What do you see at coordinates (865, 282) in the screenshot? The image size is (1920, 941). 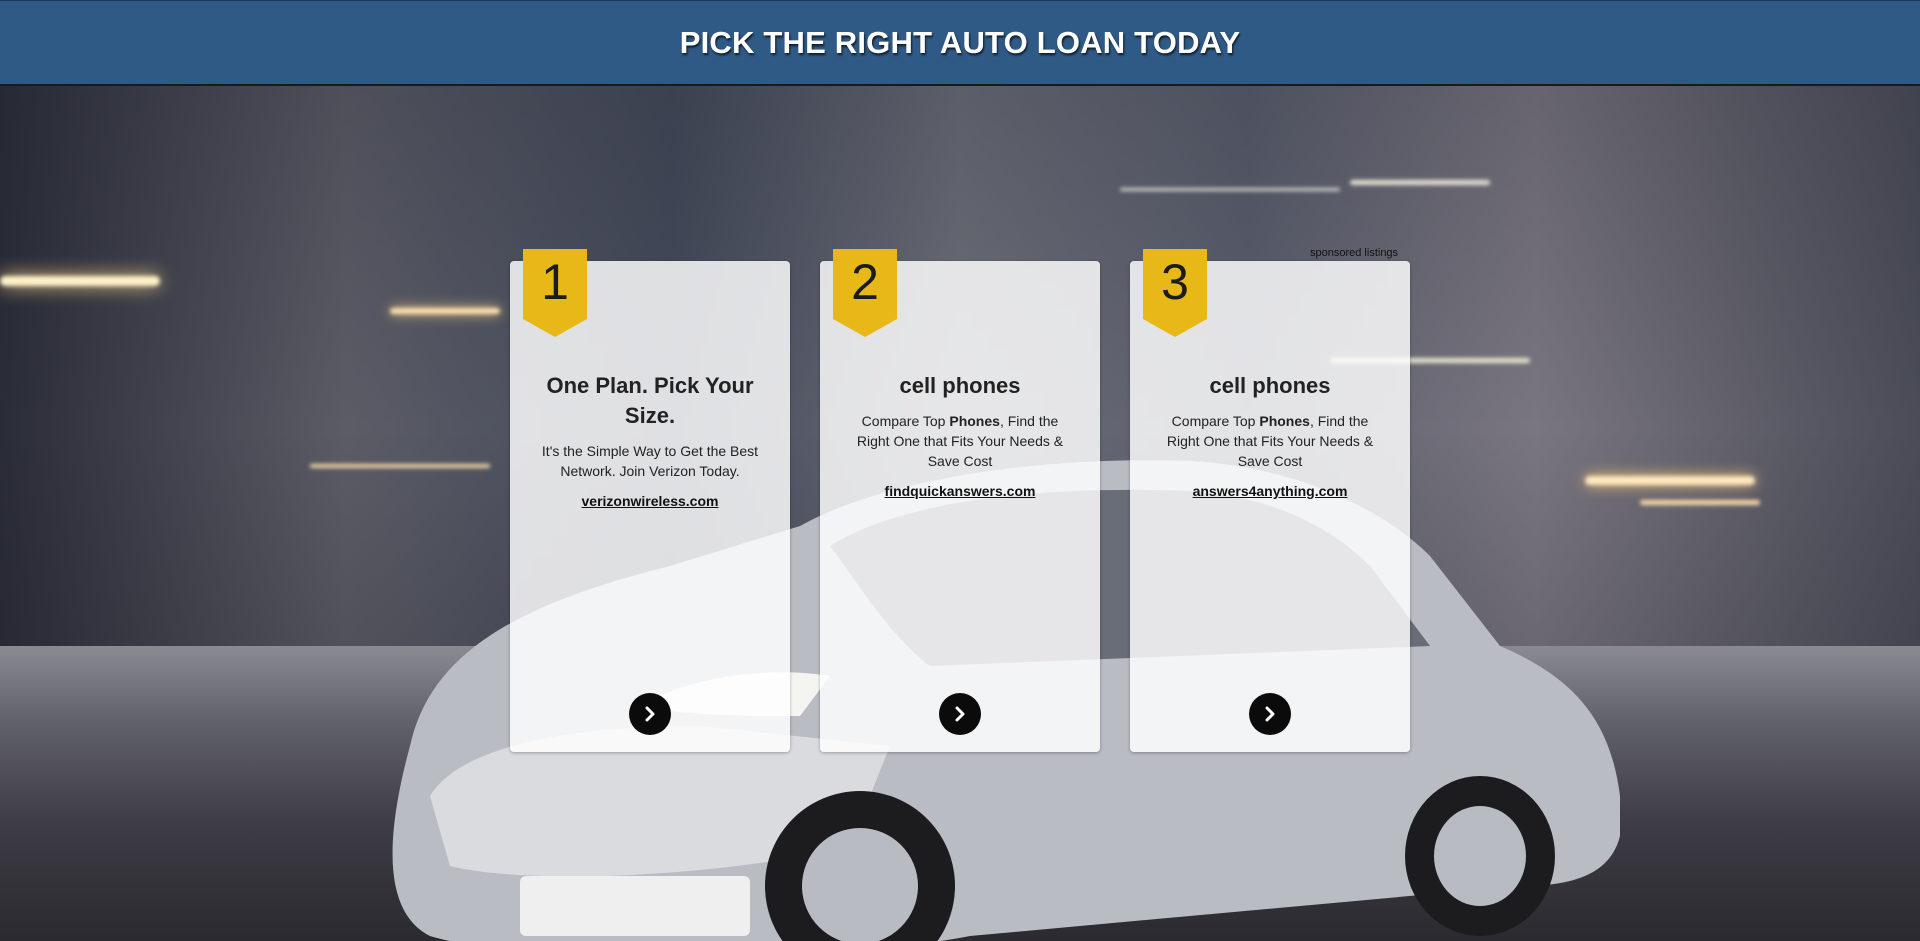 I see `rank-number: 2` at bounding box center [865, 282].